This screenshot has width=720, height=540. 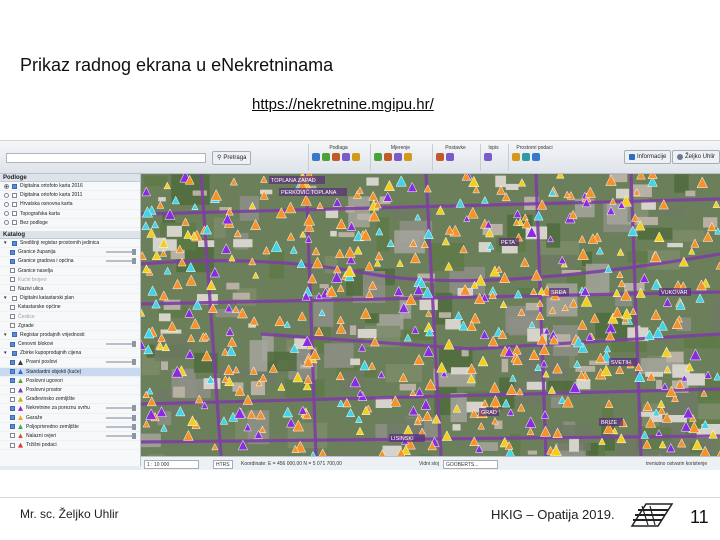 What do you see at coordinates (70, 363) in the screenshot?
I see `catalog-layer: Pravni poslovi` at bounding box center [70, 363].